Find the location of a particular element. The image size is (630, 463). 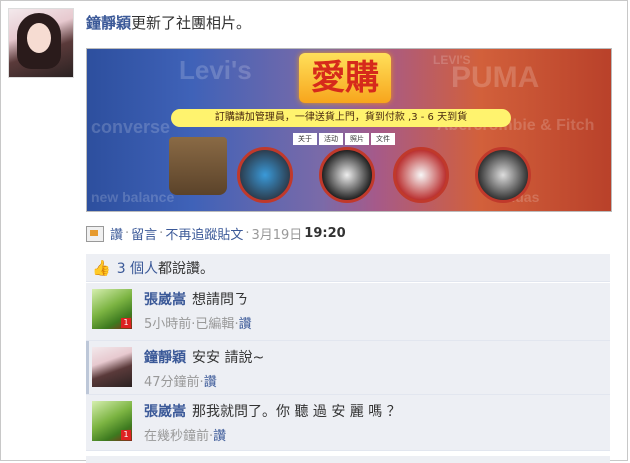

headphones-image is located at coordinates (265, 175).